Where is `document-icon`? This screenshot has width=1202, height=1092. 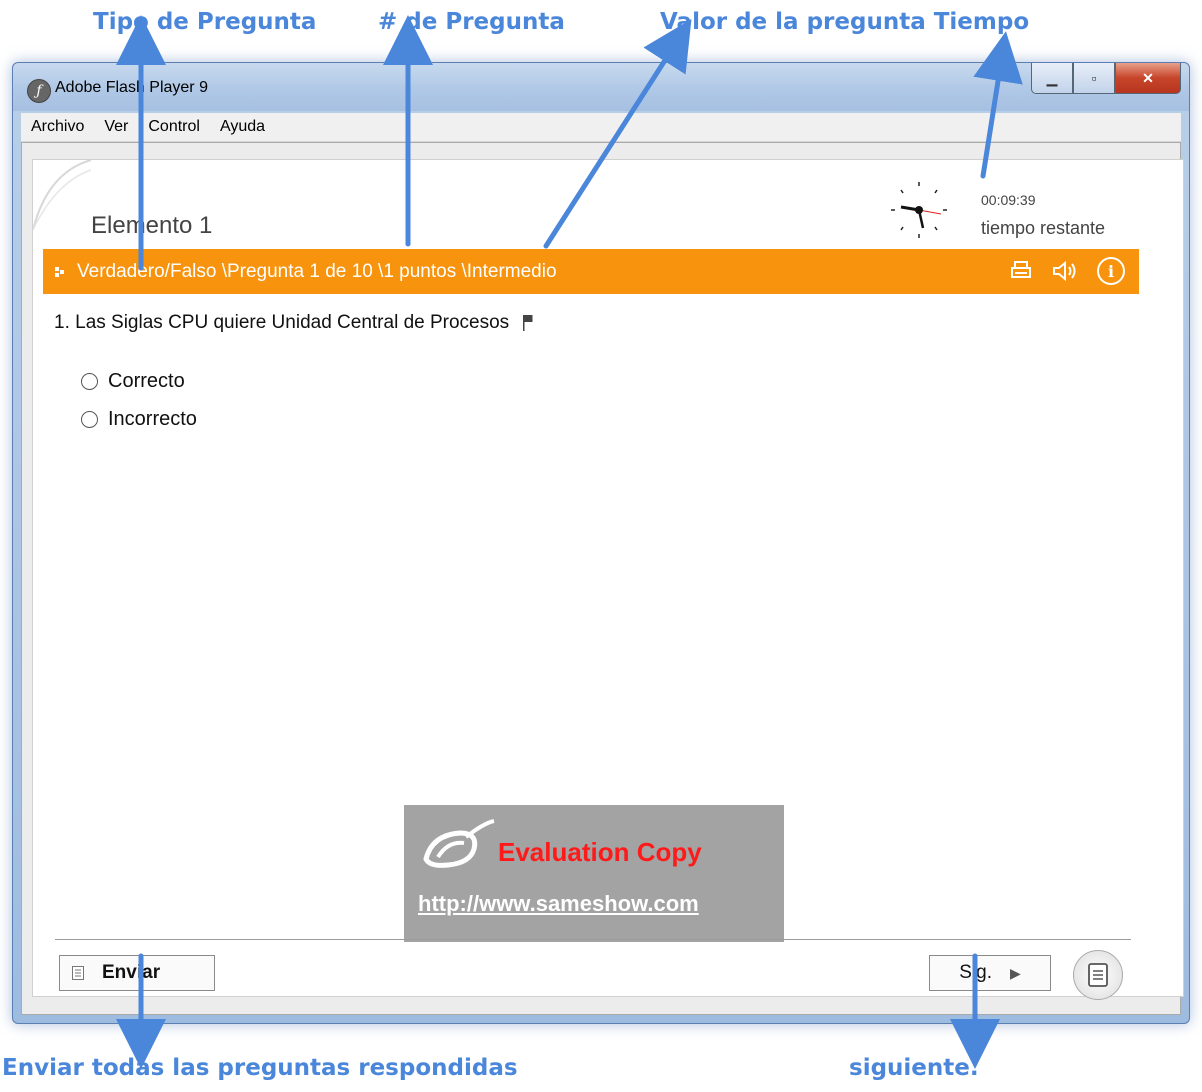 document-icon is located at coordinates (78, 973).